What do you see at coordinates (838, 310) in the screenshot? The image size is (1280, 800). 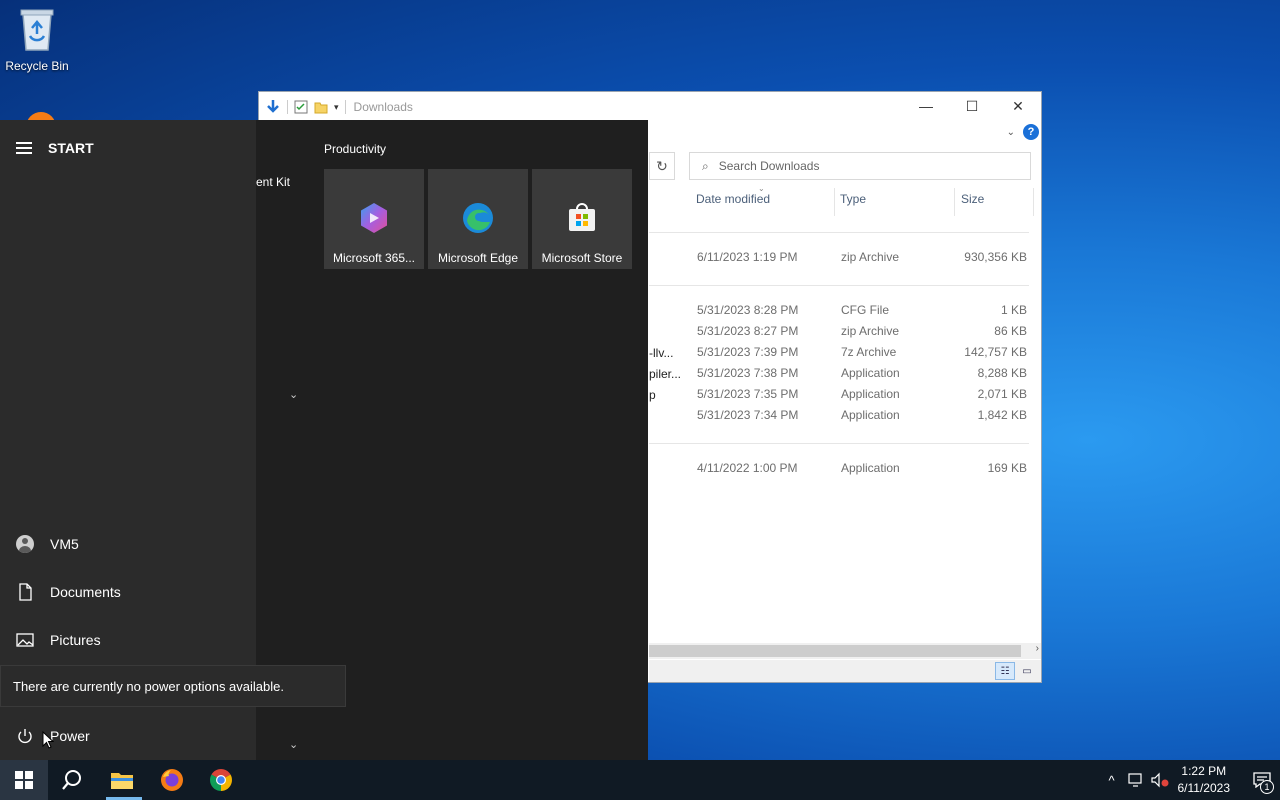 I see `file-row: 5/31/2023 8:28 PM CFG File 1 KB` at bounding box center [838, 310].